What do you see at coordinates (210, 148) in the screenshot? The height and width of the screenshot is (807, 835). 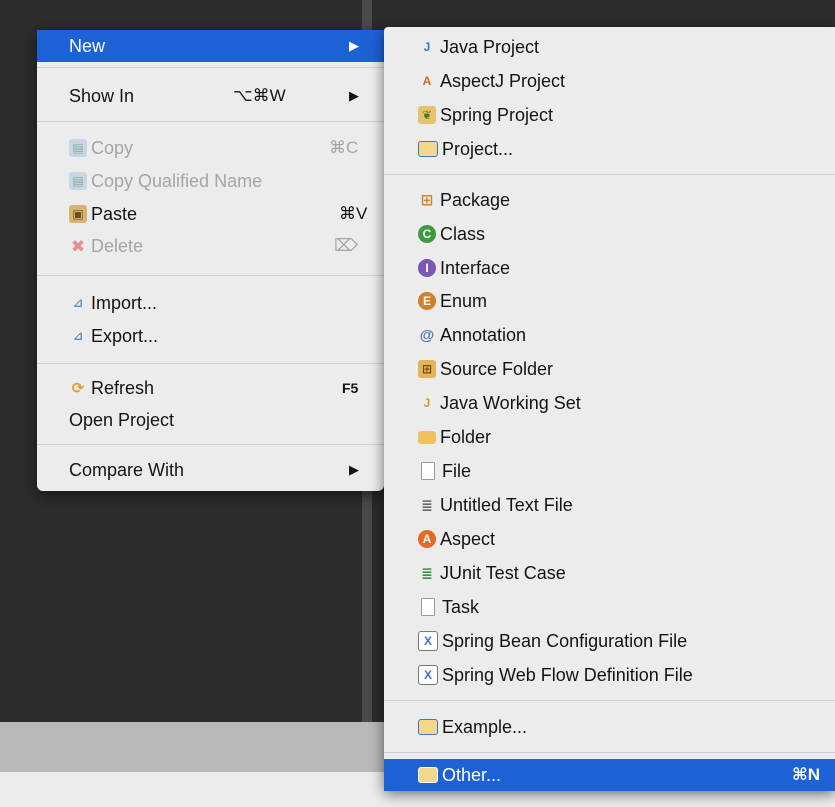 I see `menu-item-copy: ▤ Copy ⌘C` at bounding box center [210, 148].